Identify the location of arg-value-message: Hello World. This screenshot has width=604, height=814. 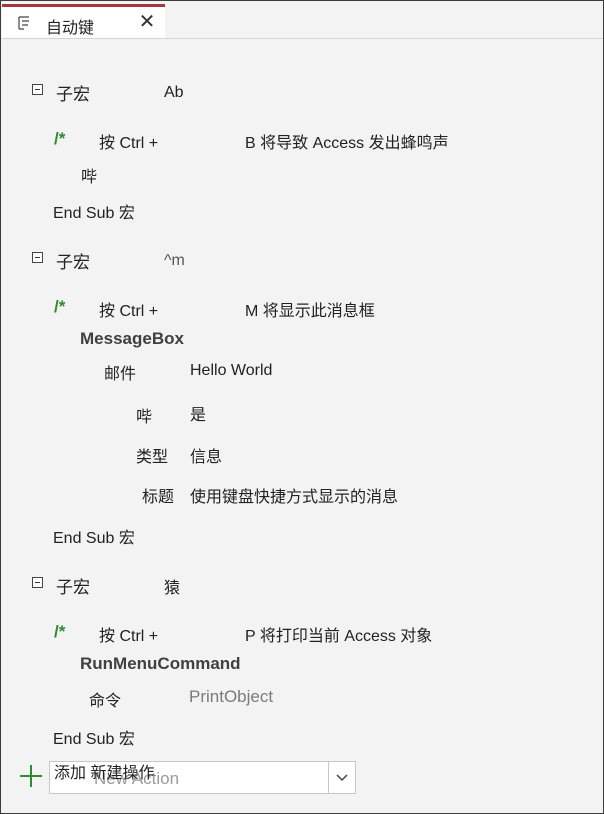
(231, 371).